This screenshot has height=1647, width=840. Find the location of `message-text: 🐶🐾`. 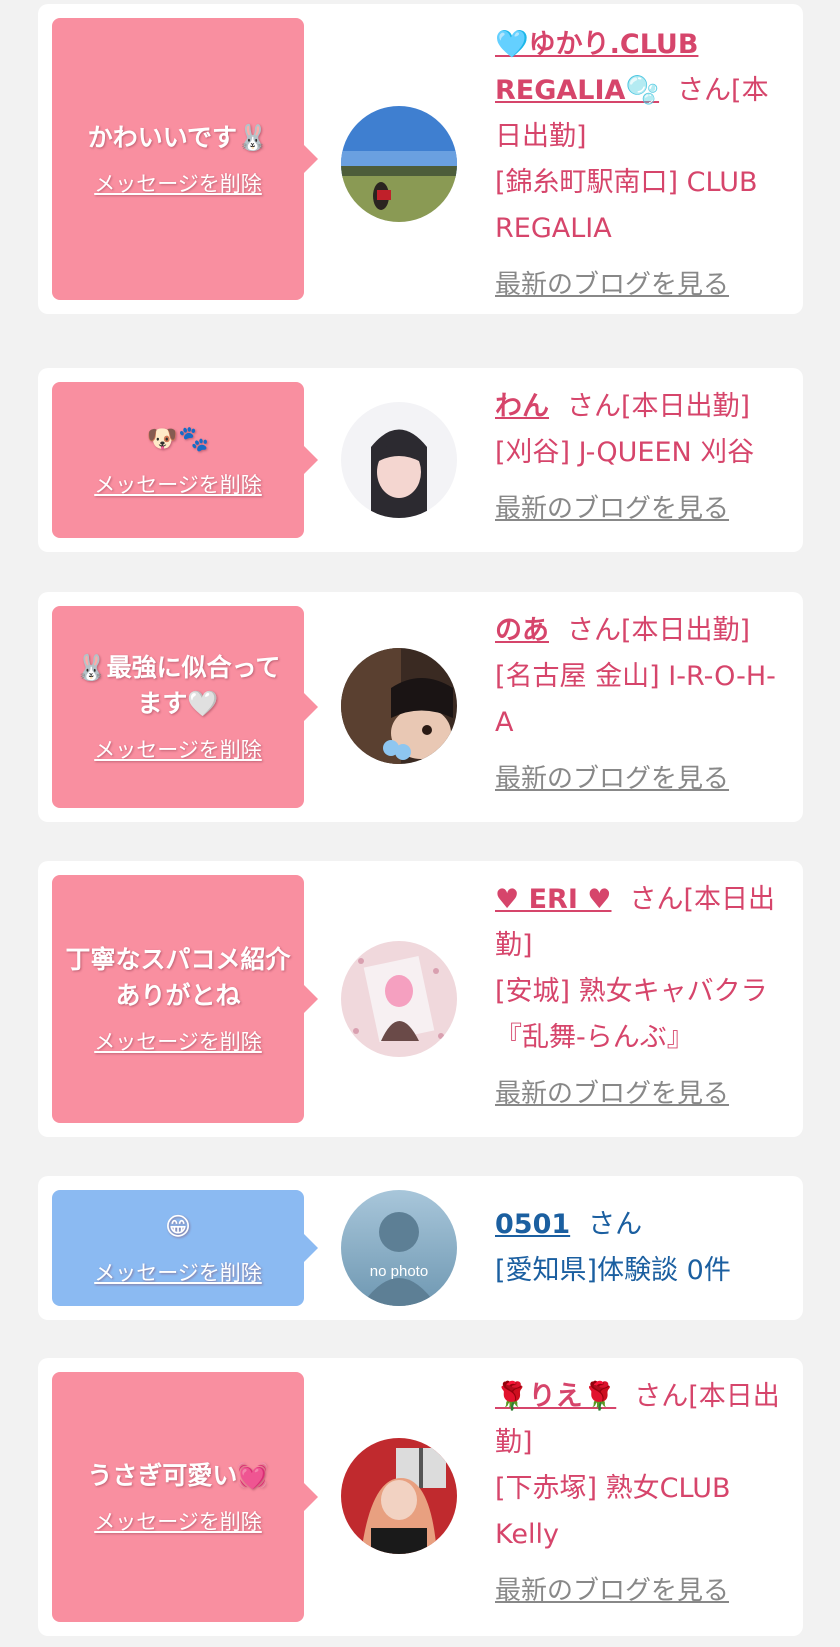

message-text: 🐶🐾 is located at coordinates (178, 438).